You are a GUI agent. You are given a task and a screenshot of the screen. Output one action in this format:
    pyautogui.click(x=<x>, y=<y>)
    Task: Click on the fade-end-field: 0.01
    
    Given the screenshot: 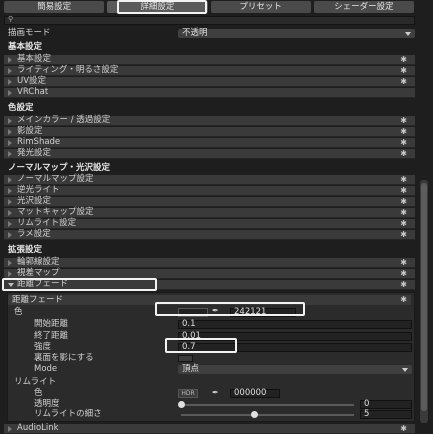 What is the action you would take?
    pyautogui.click(x=295, y=336)
    